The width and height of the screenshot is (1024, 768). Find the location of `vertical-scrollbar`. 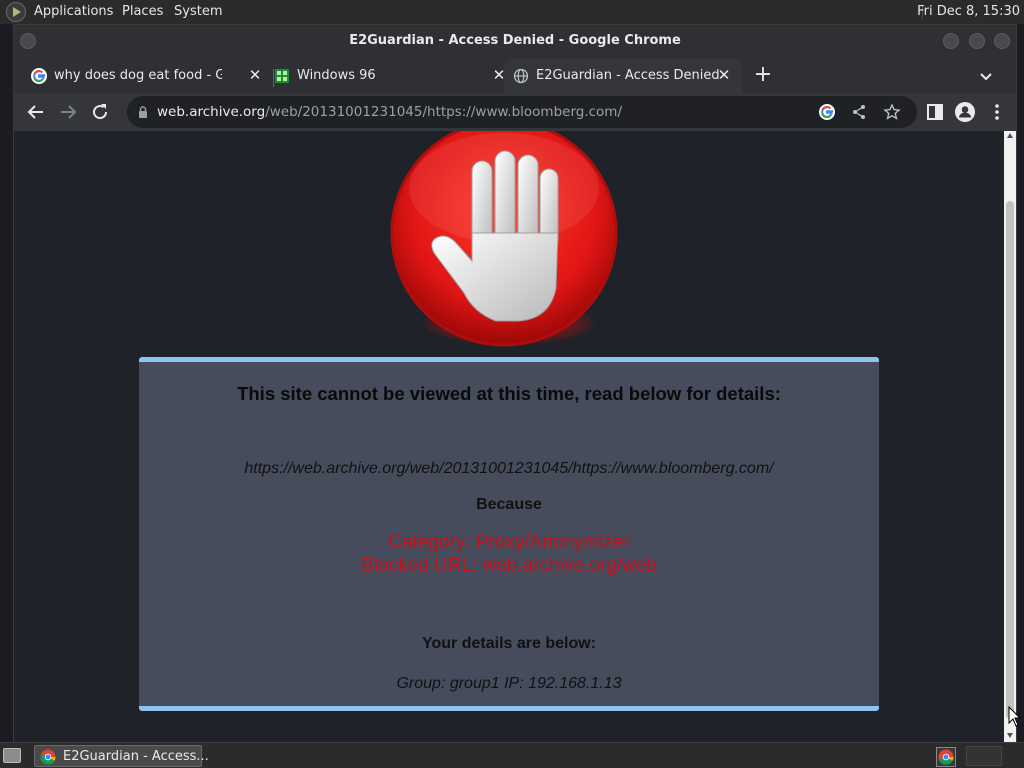

vertical-scrollbar is located at coordinates (1010, 437).